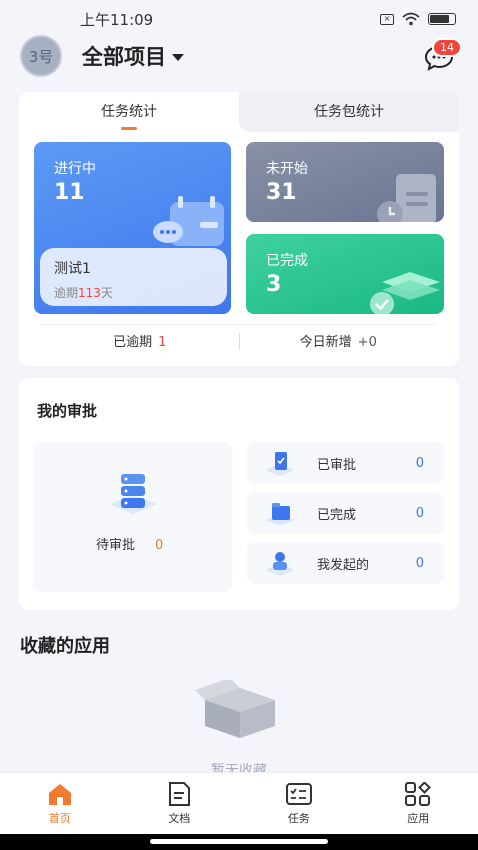 Image resolution: width=478 pixels, height=850 pixels. What do you see at coordinates (69, 192) in the screenshot?
I see `in-progress-value: 11` at bounding box center [69, 192].